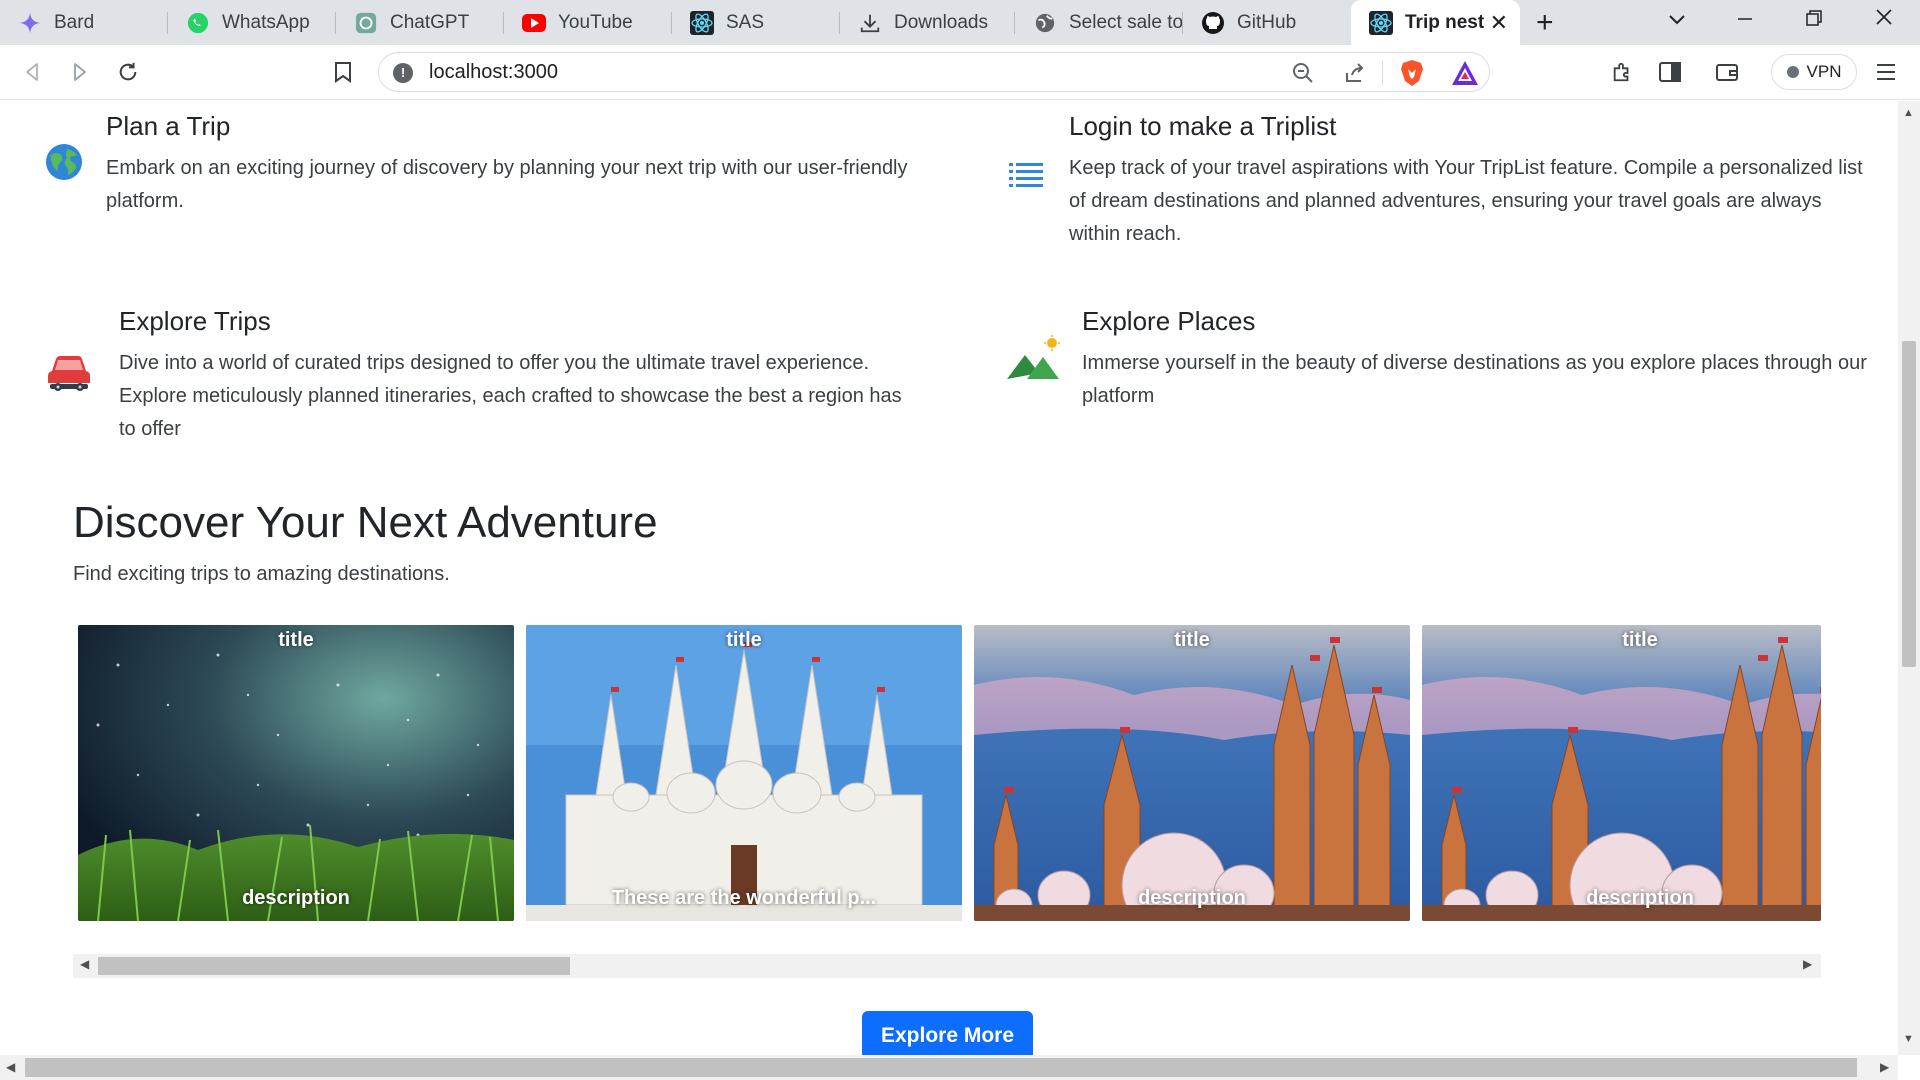  Describe the element at coordinates (1884, 19) in the screenshot. I see `close-window-button` at that location.